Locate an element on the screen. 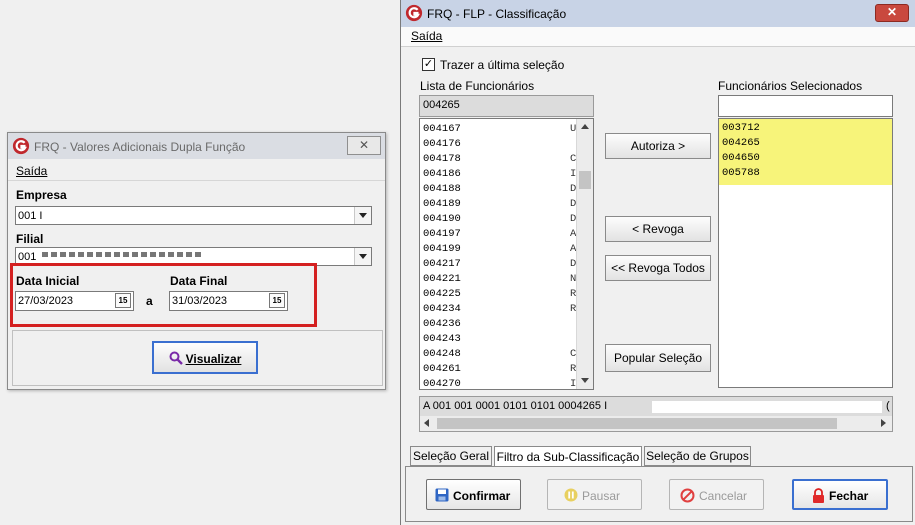  pause-icon is located at coordinates (571, 495).